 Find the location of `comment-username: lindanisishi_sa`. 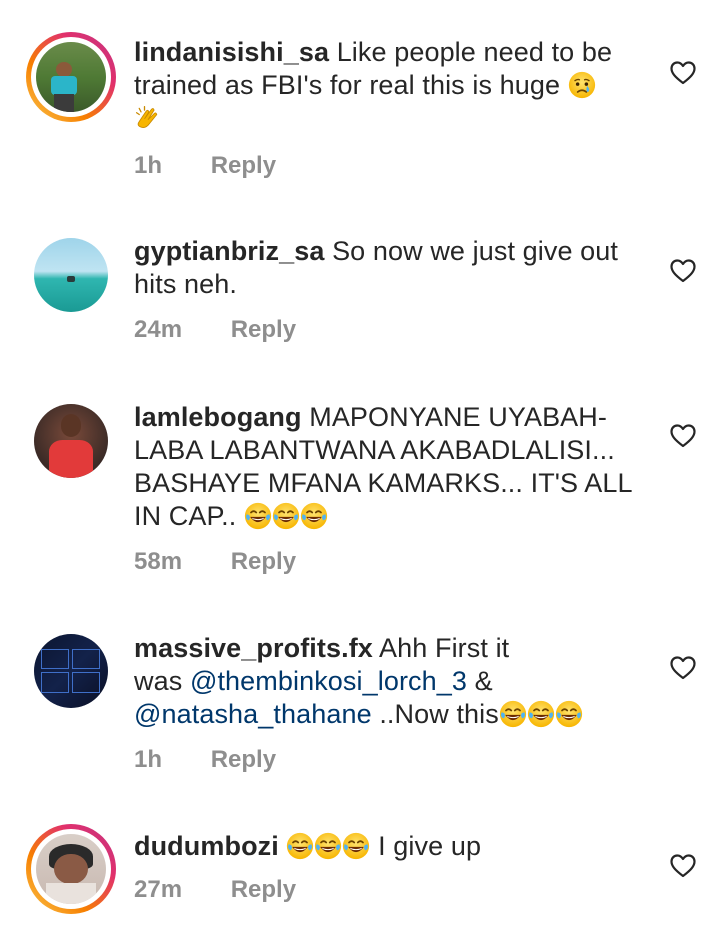

comment-username: lindanisishi_sa is located at coordinates (231, 52).